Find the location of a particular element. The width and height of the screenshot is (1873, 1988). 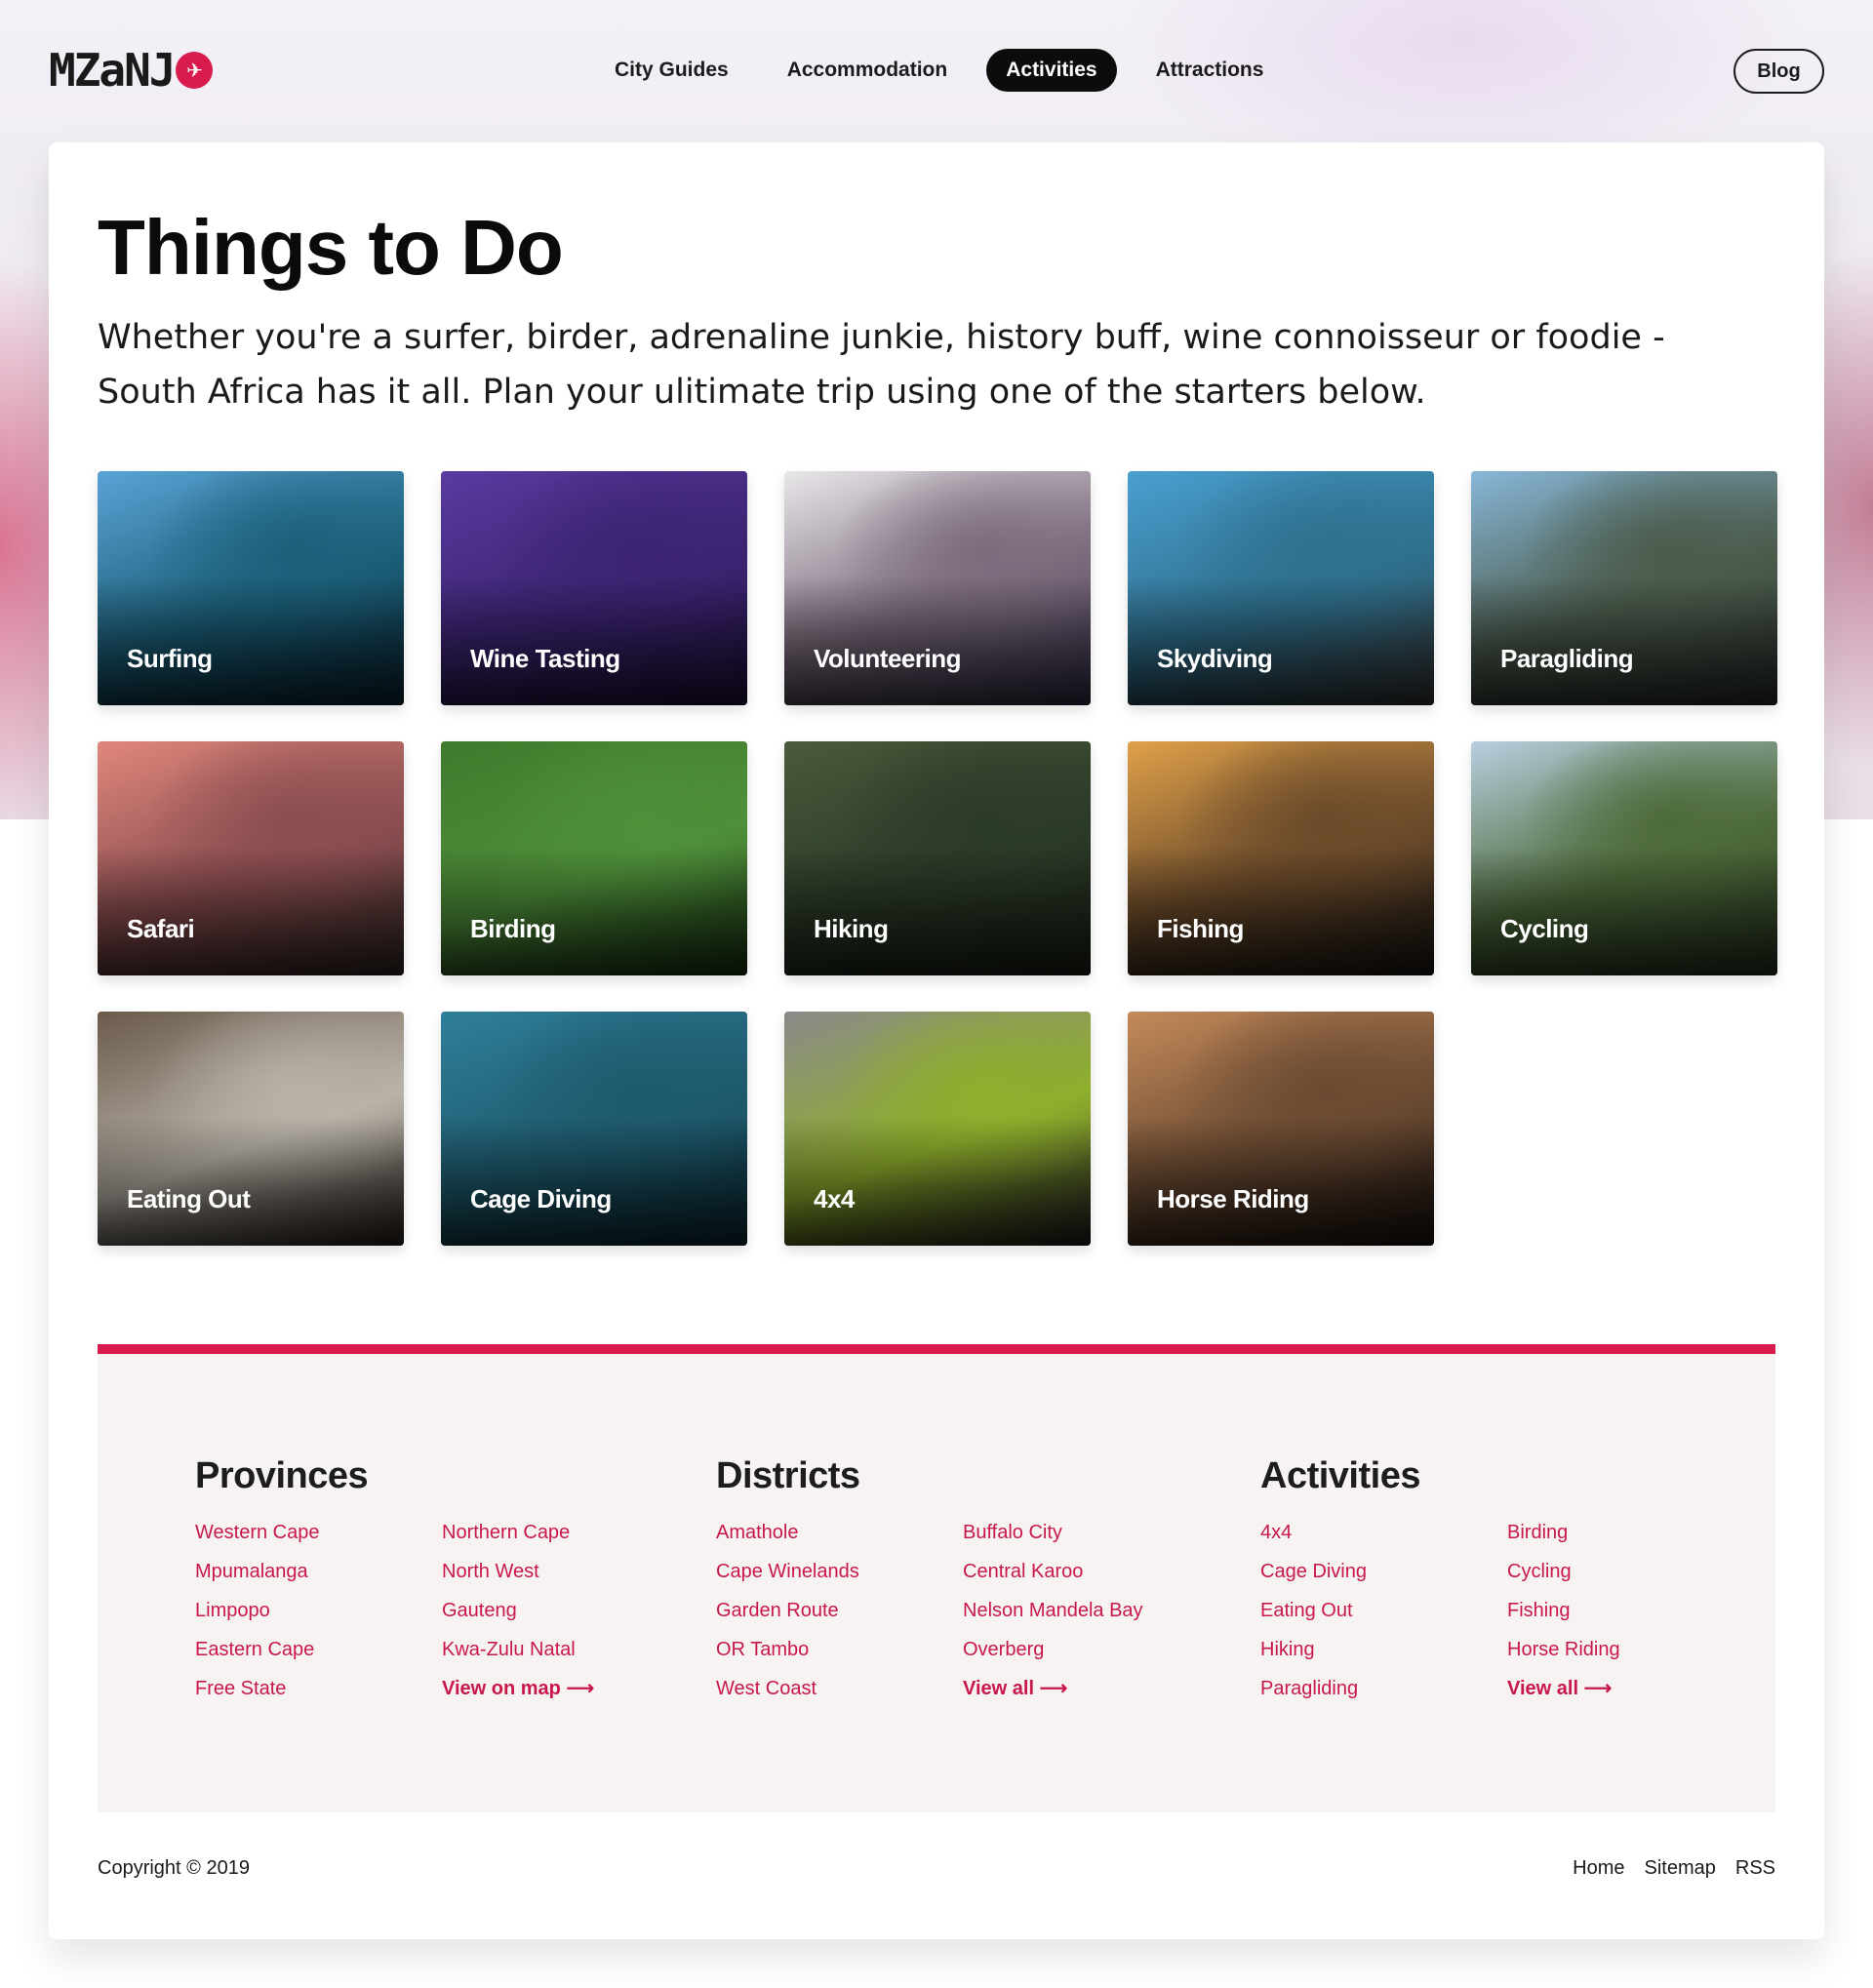

activity-tile: 4x4 is located at coordinates (937, 1129).